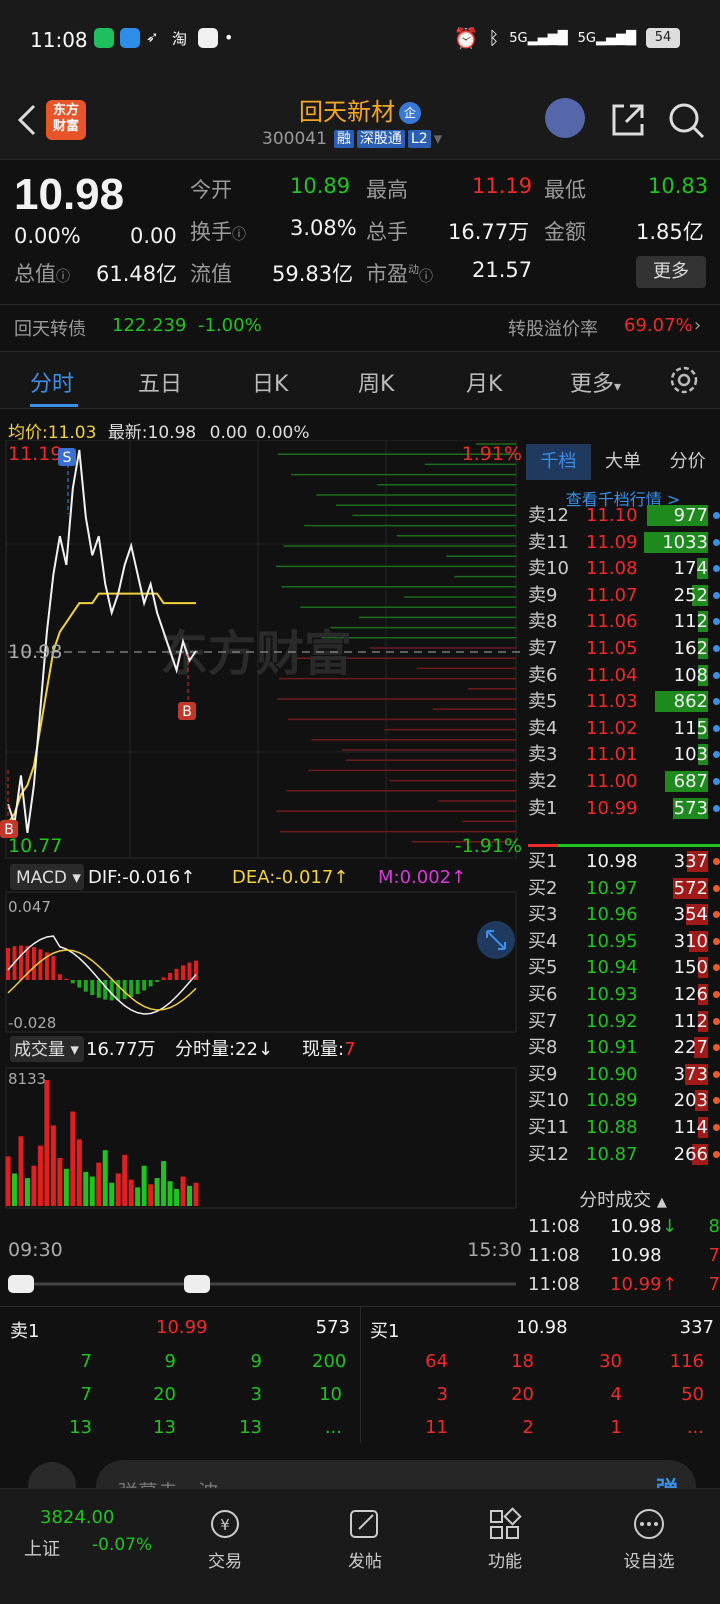  Describe the element at coordinates (494, 1250) in the screenshot. I see `time-end: 15:30` at that location.